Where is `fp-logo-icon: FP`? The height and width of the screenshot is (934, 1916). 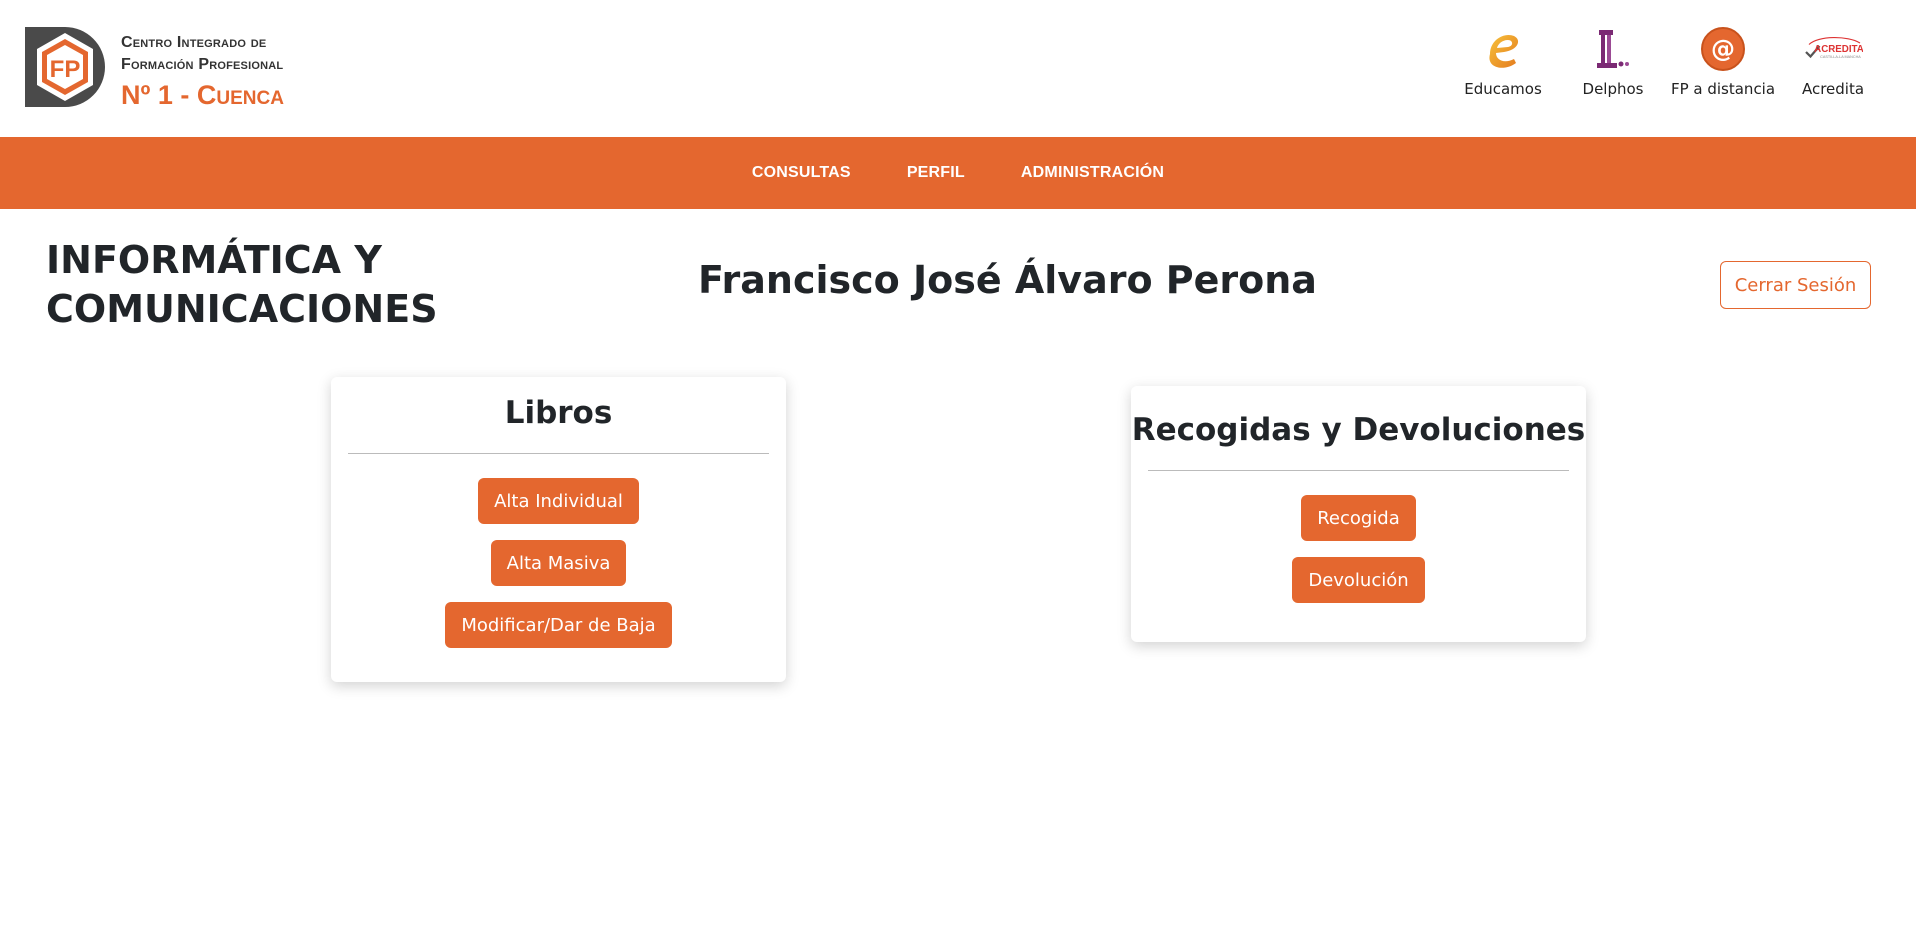 fp-logo-icon: FP is located at coordinates (65, 67).